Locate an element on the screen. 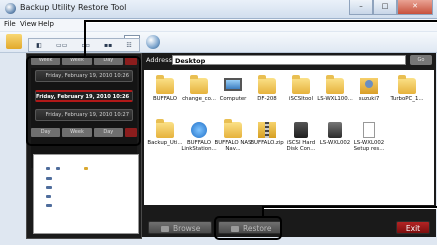  browse-button: Browse is located at coordinates (180, 227).